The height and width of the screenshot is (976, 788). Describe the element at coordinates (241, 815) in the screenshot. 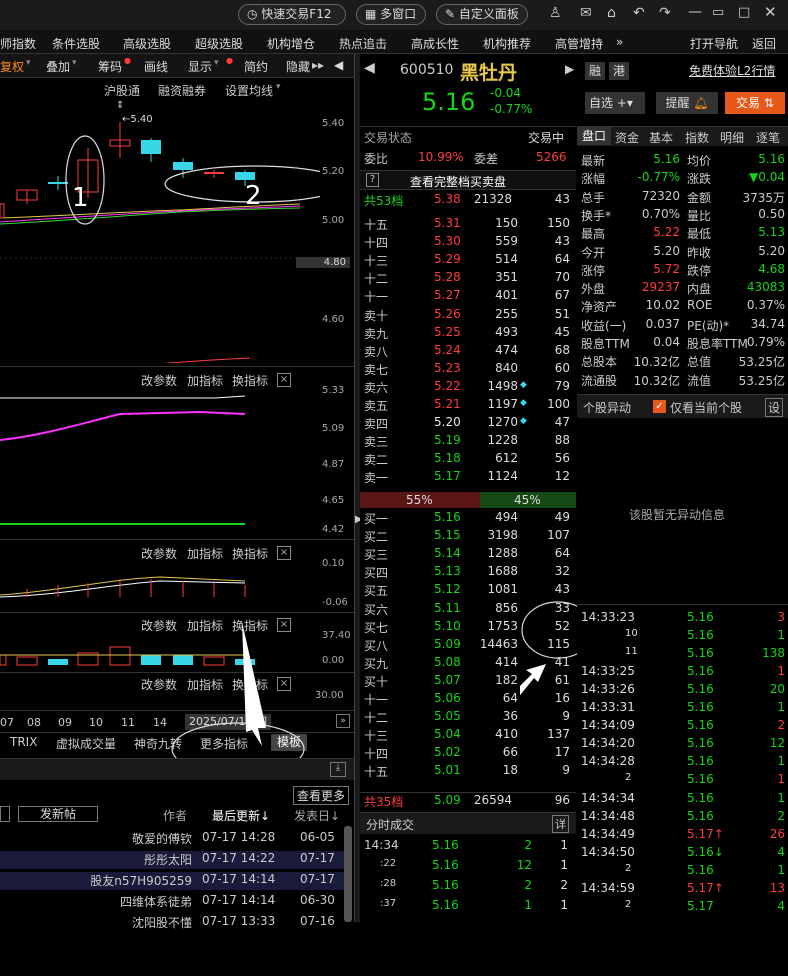

I see `col-last-update: 最后更新↓` at that location.